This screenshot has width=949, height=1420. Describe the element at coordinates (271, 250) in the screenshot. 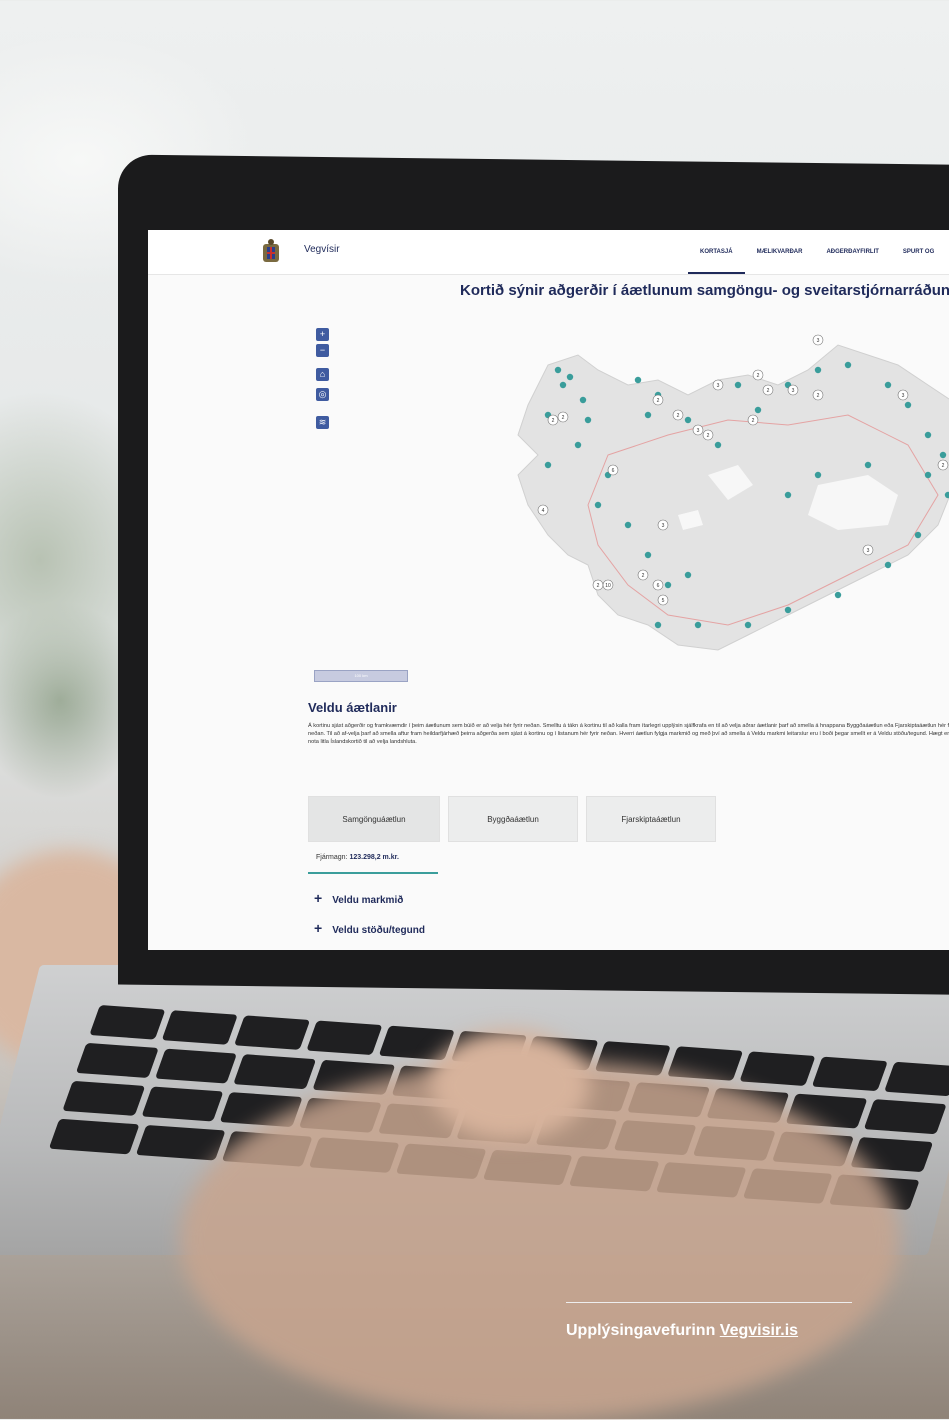

I see `coat-of-arms-icon` at that location.